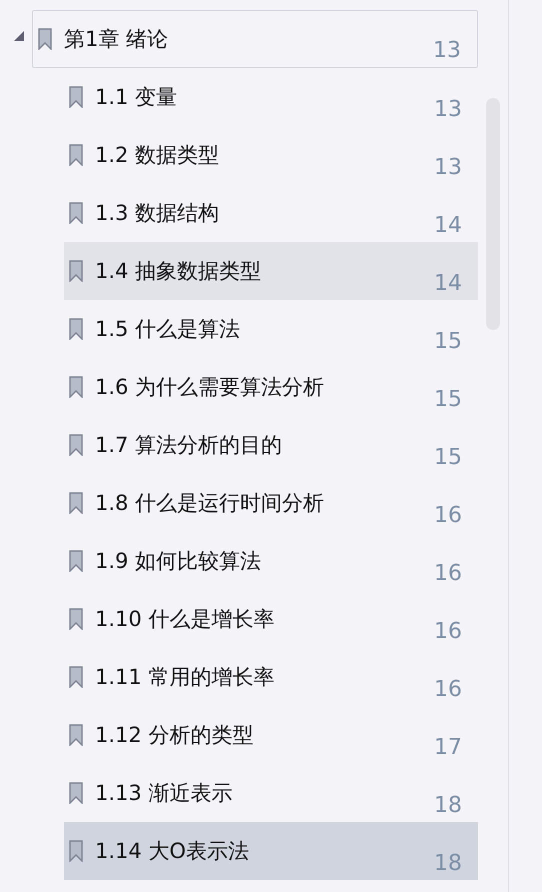 The width and height of the screenshot is (542, 892). Describe the element at coordinates (210, 387) in the screenshot. I see `item-title: 1.6 为什么需要算法分析` at that location.